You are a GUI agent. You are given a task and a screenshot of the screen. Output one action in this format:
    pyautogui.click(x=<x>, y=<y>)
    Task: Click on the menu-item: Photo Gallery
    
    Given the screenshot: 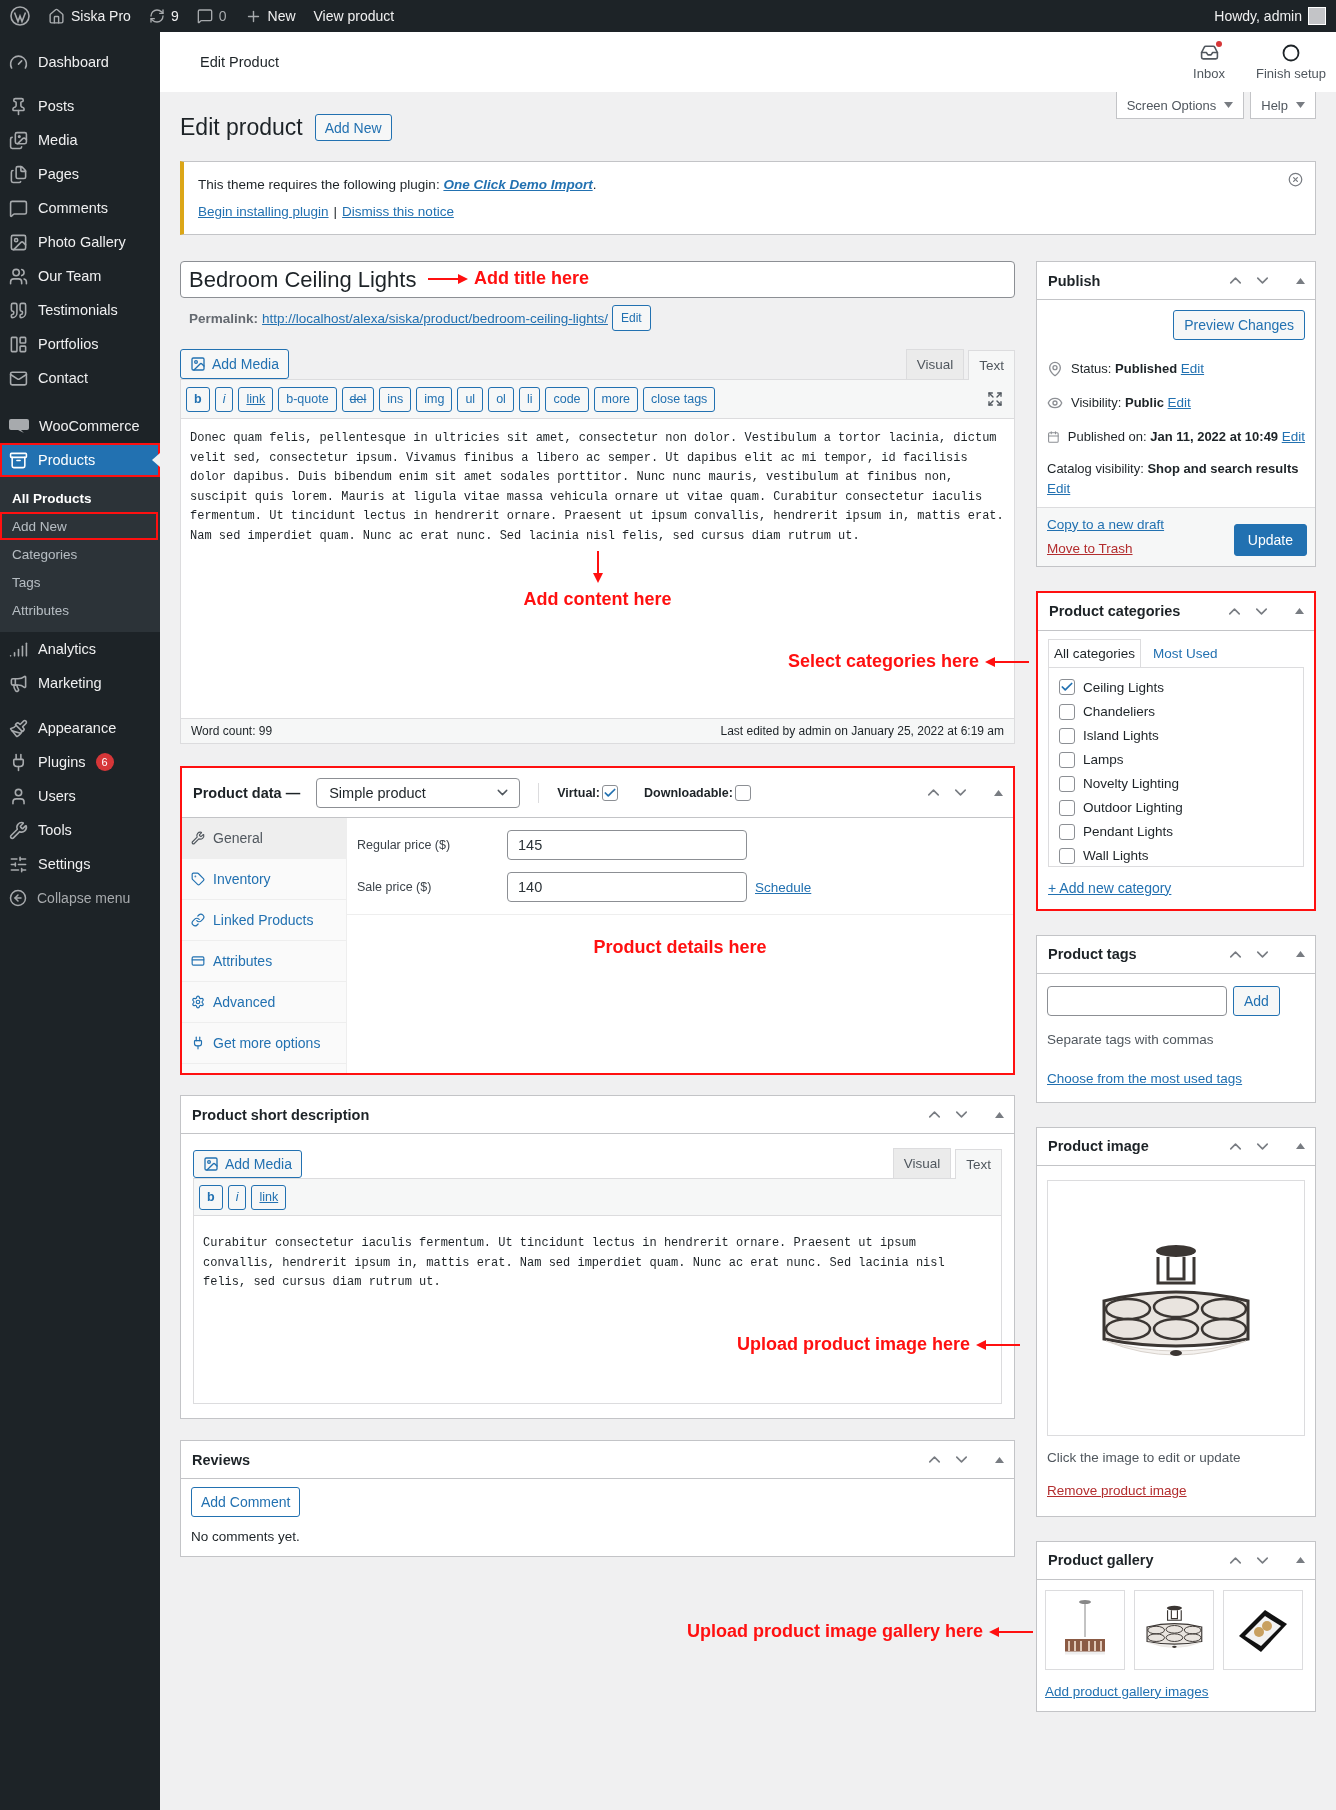 What is the action you would take?
    pyautogui.click(x=80, y=242)
    